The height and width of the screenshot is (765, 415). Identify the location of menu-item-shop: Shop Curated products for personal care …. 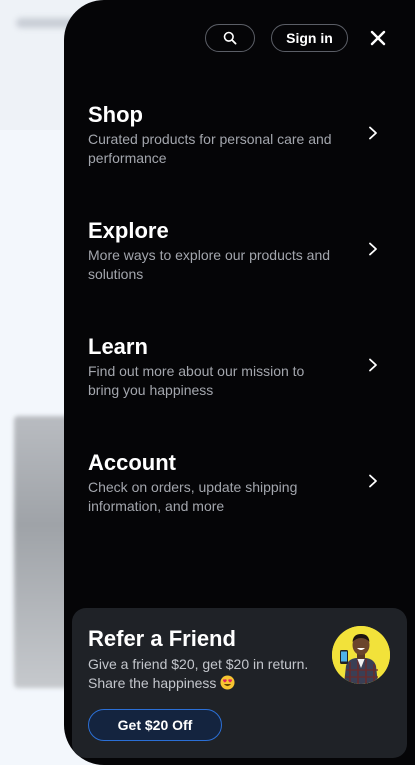
(238, 158).